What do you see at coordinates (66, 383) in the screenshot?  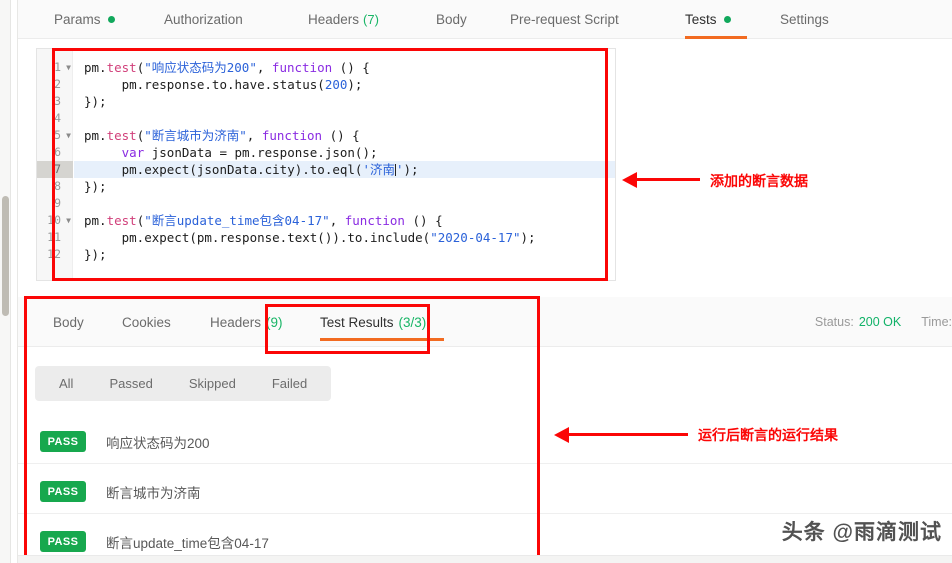 I see `filter-all: All` at bounding box center [66, 383].